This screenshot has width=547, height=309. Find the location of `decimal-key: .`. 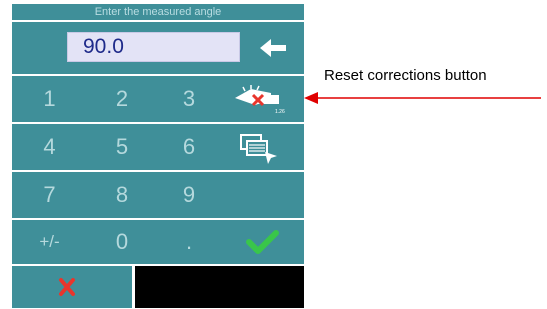

decimal-key: . is located at coordinates (189, 242).